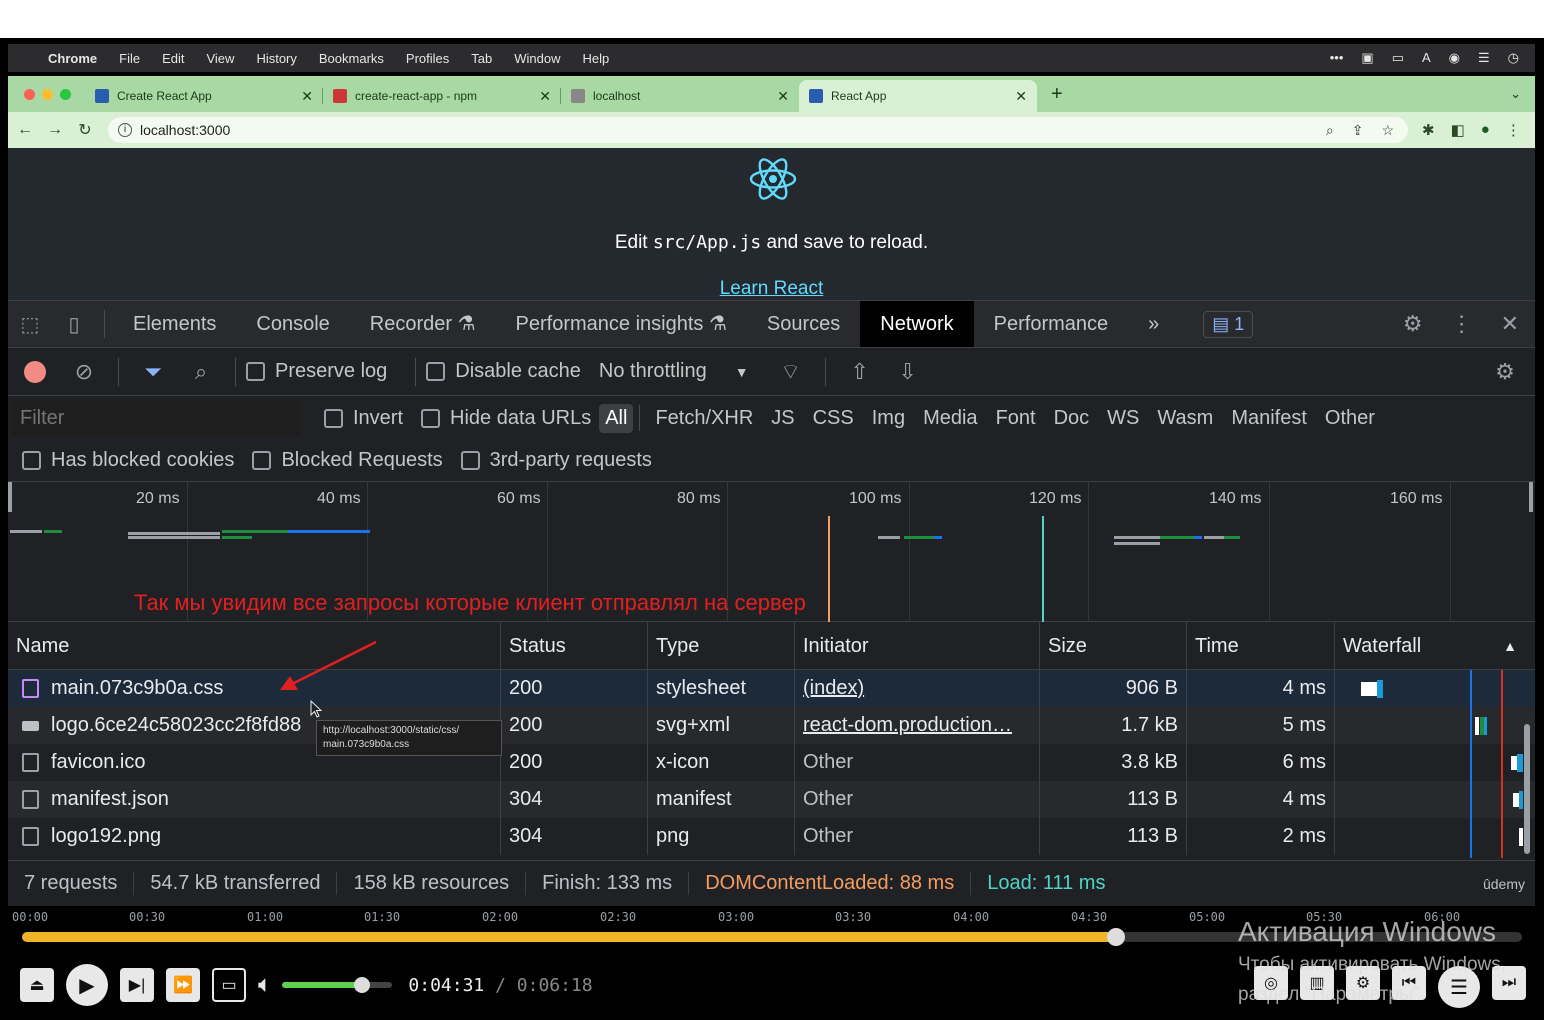 The image size is (1544, 1020). I want to click on overview-handle-left, so click(10, 497).